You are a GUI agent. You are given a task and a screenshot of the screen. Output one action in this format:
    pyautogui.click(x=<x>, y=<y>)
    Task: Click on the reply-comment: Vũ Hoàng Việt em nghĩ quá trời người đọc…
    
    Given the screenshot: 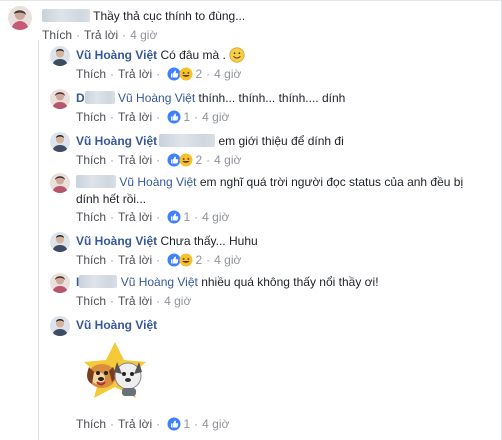 What is the action you would take?
    pyautogui.click(x=270, y=201)
    